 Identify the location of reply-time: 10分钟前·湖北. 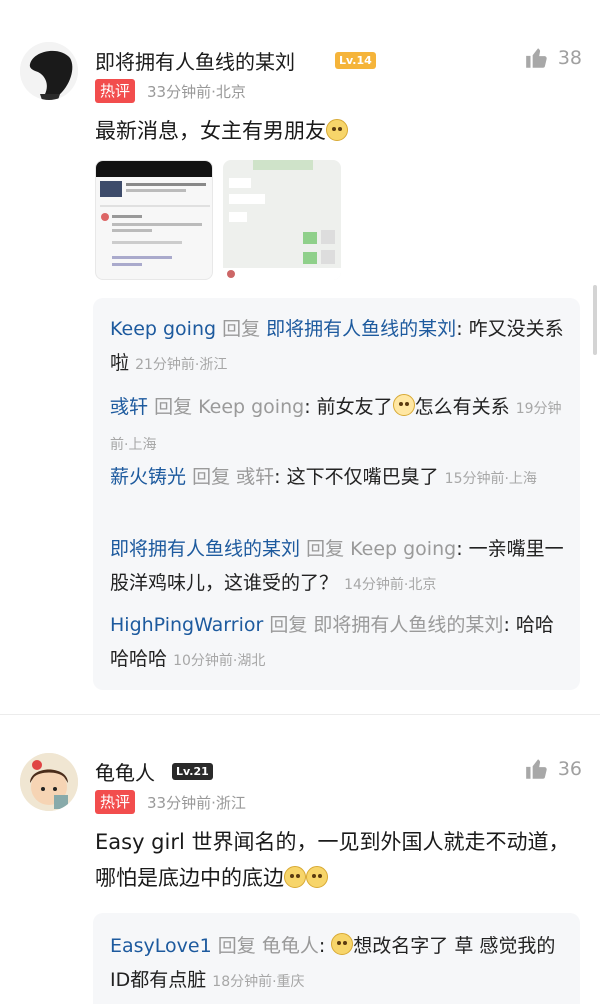
(219, 661).